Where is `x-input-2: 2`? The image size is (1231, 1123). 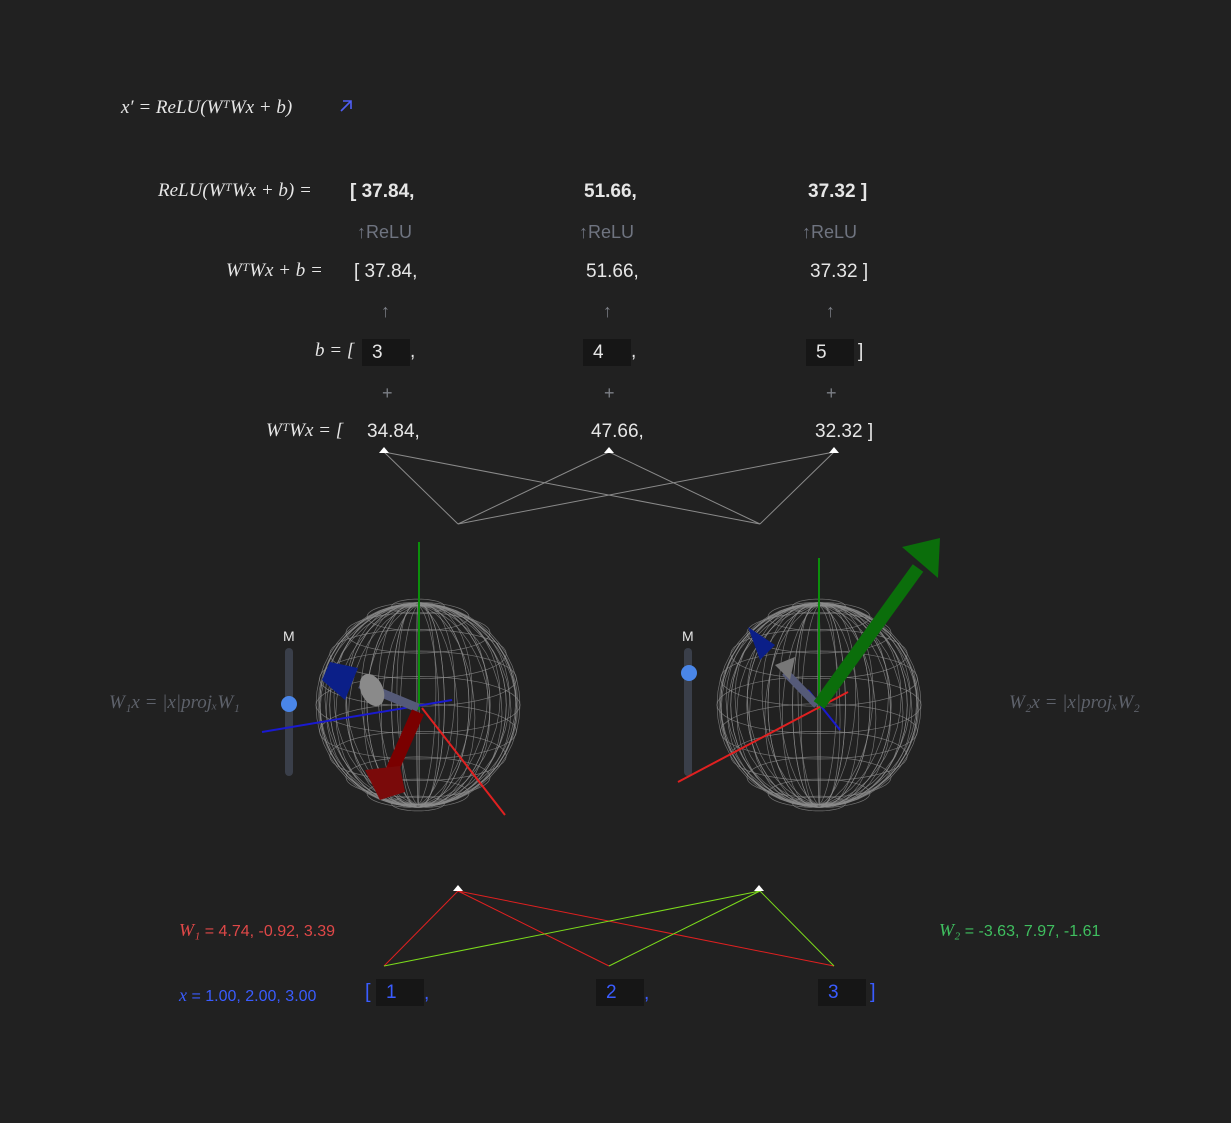
x-input-2: 2 is located at coordinates (620, 992).